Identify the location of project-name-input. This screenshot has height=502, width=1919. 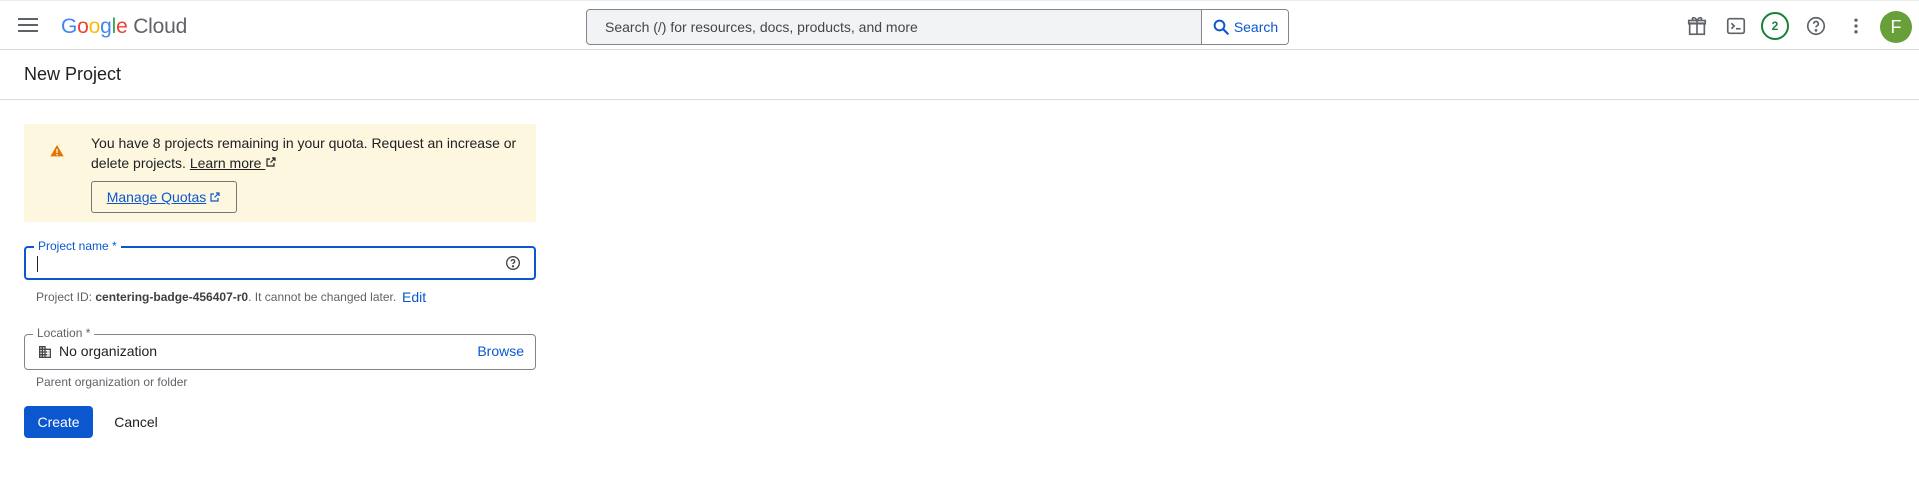
(268, 264).